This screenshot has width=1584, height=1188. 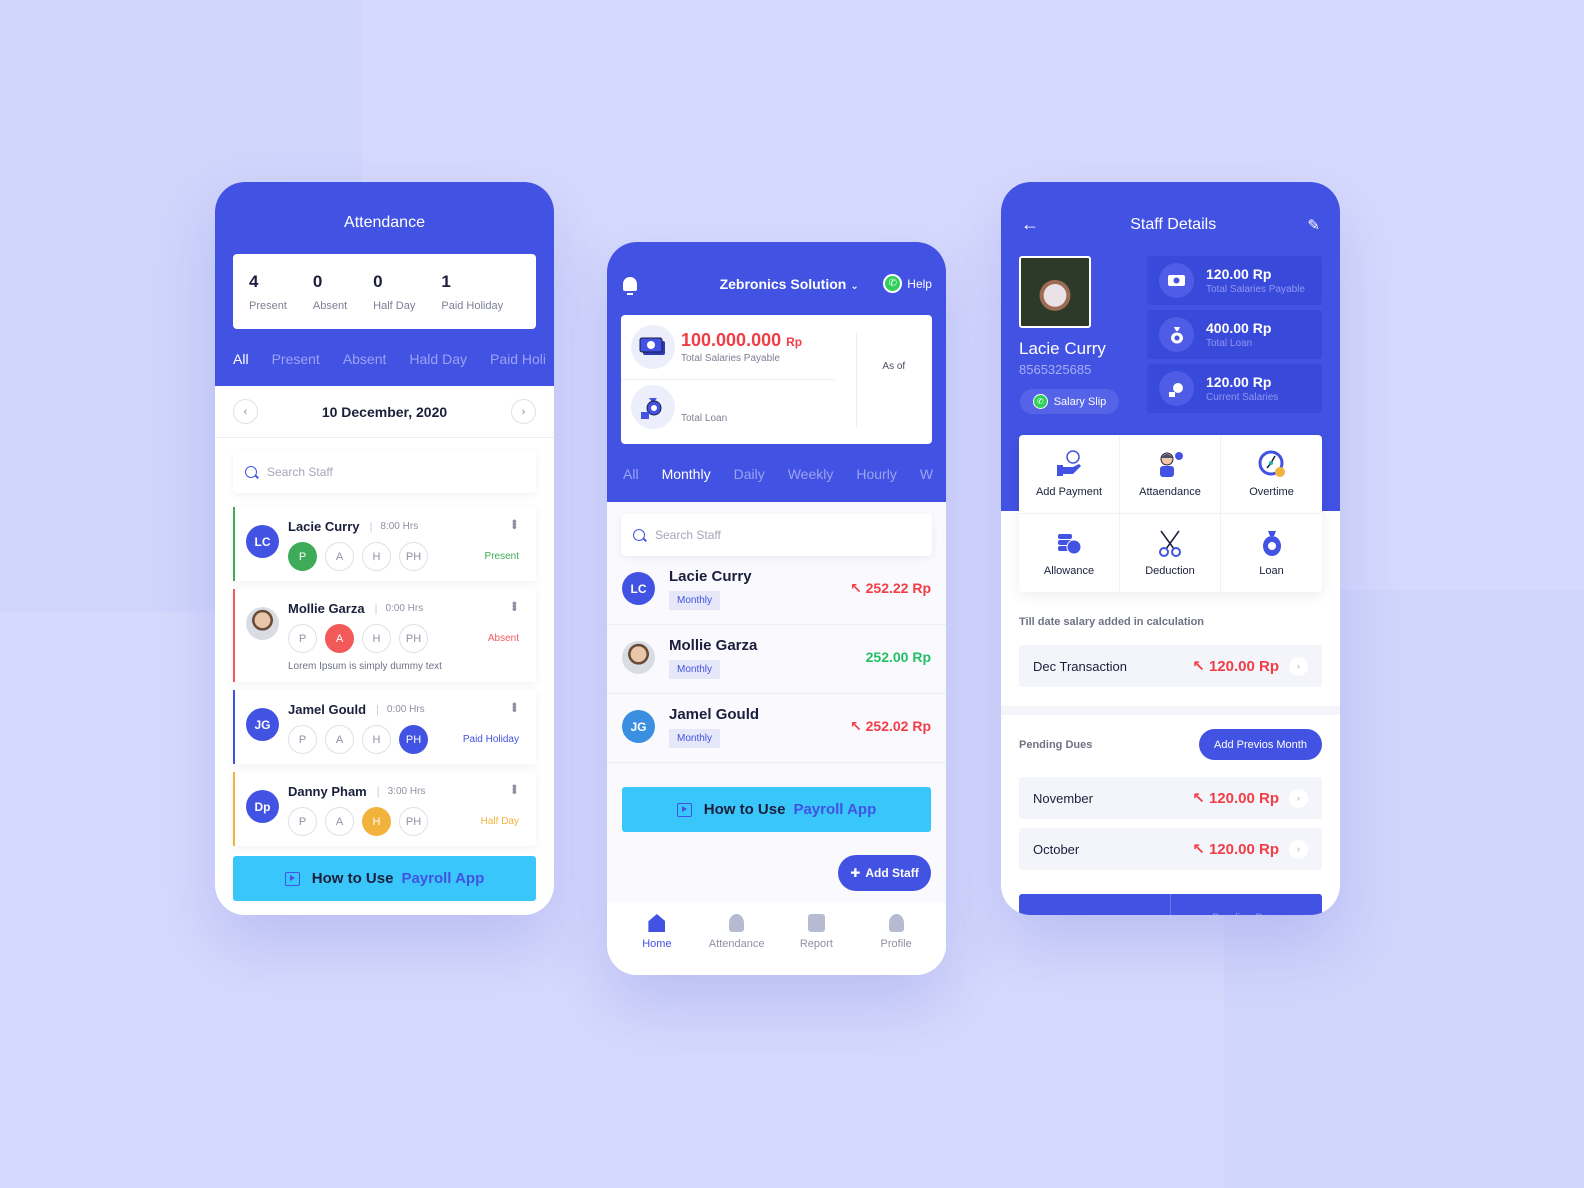 I want to click on play-icon, so click(x=684, y=809).